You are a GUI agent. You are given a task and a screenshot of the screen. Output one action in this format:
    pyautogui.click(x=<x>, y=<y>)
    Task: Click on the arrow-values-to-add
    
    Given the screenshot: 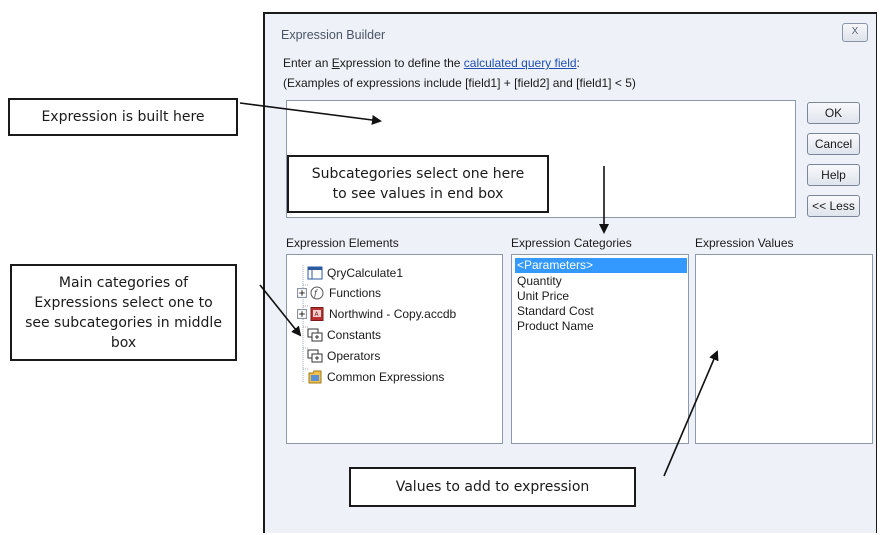 What is the action you would take?
    pyautogui.click(x=691, y=413)
    